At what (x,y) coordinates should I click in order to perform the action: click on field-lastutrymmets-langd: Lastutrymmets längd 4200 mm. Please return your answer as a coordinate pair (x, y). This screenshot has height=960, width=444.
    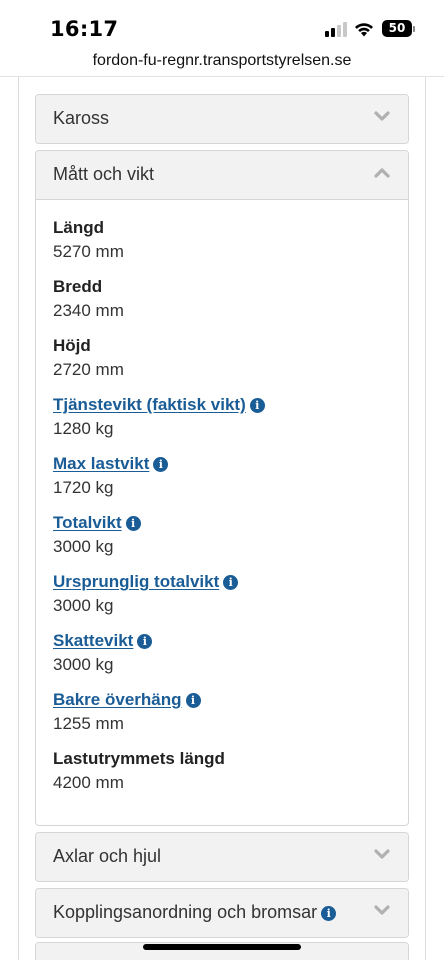
    Looking at the image, I should click on (139, 771).